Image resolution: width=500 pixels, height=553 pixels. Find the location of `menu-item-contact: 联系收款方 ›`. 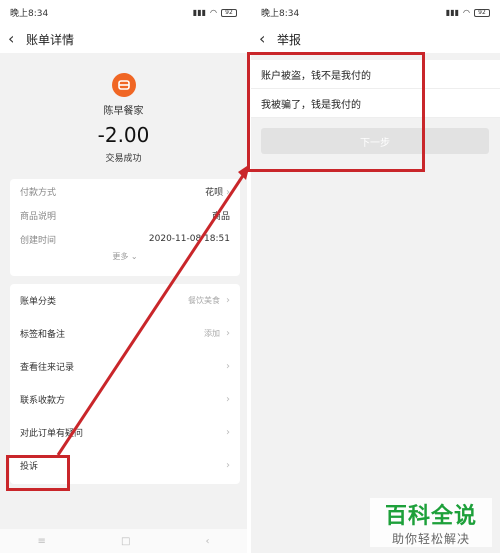

menu-item-contact: 联系收款方 › is located at coordinates (125, 399).